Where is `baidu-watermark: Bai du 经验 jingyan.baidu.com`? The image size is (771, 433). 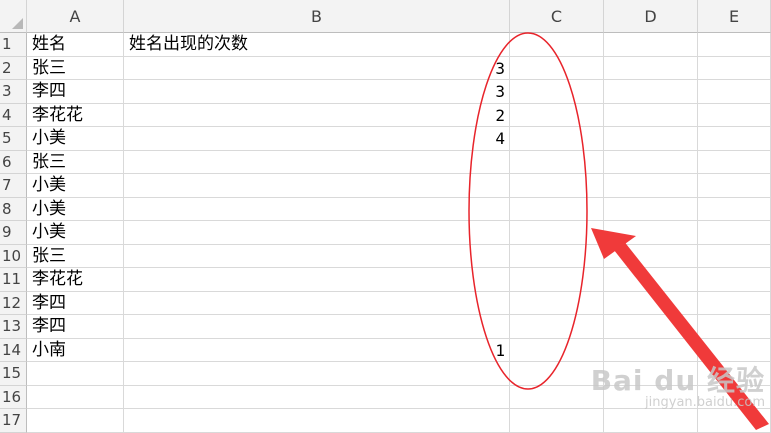
baidu-watermark: Bai du 经验 jingyan.baidu.com is located at coordinates (678, 384).